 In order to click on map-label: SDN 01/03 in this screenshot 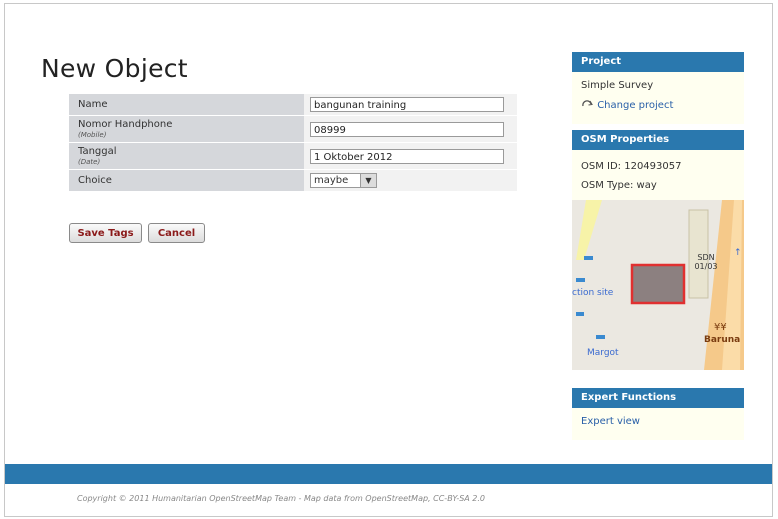, I will do `click(706, 262)`.